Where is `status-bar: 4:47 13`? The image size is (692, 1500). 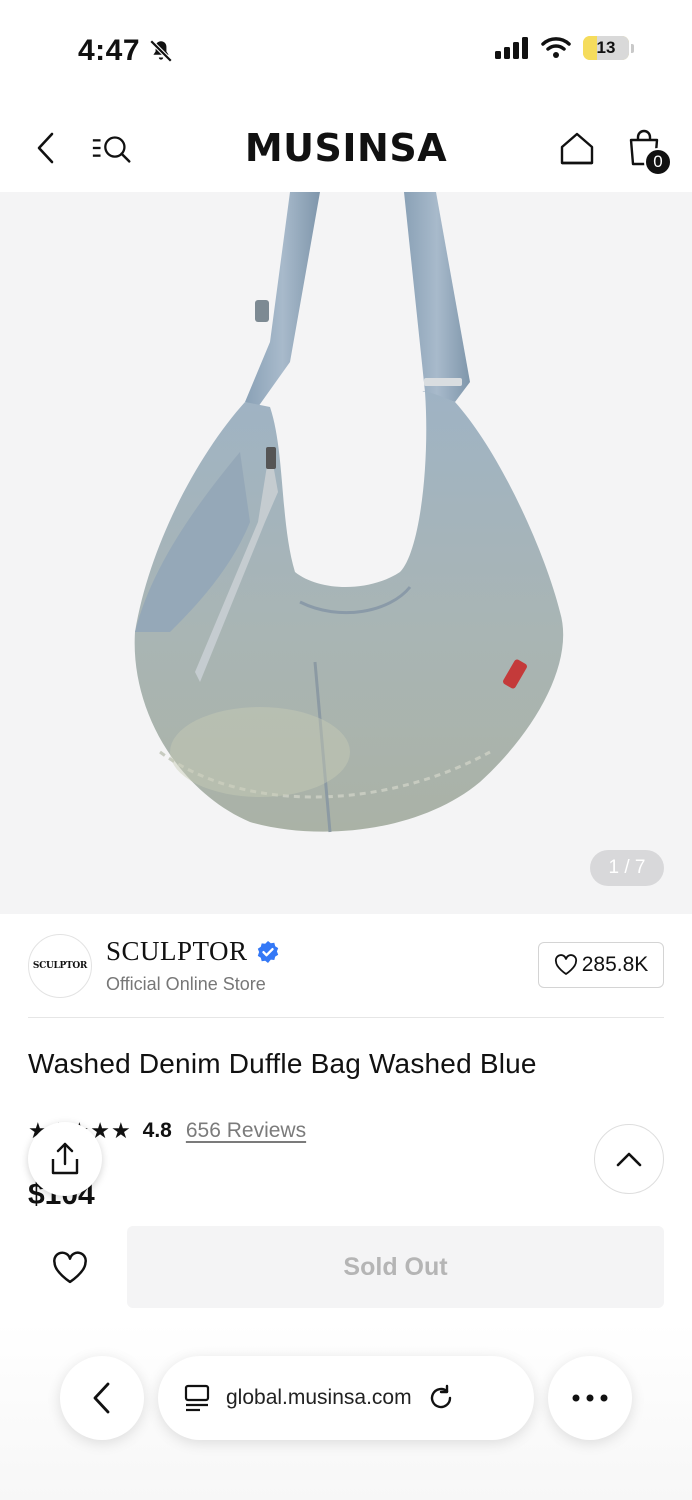
status-bar: 4:47 13 is located at coordinates (346, 50).